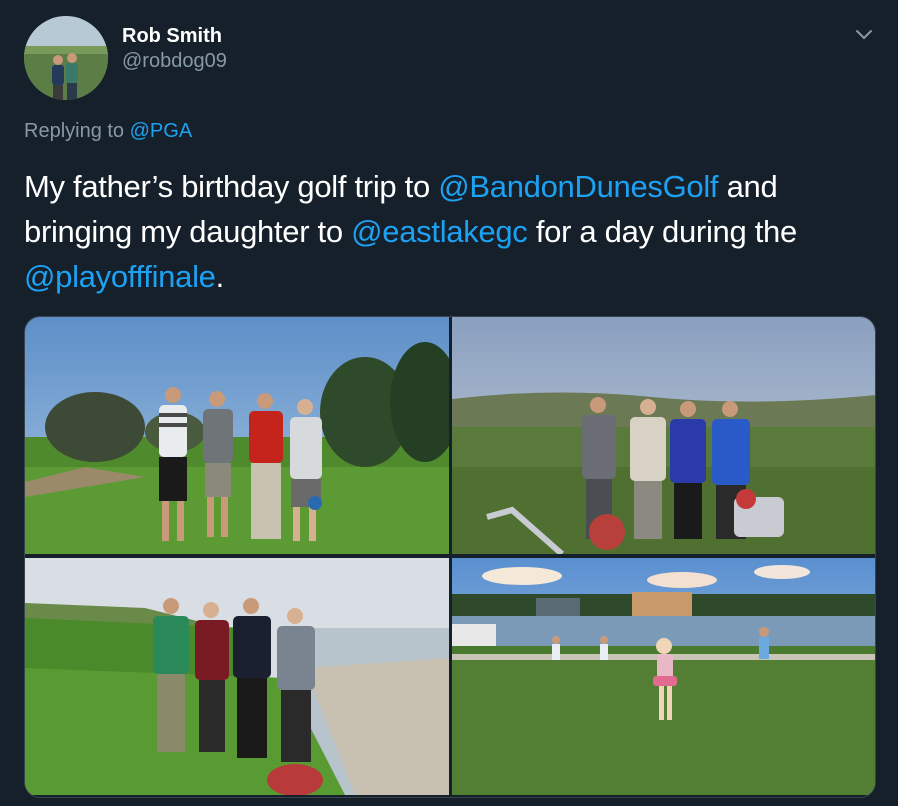 Image resolution: width=898 pixels, height=806 pixels. Describe the element at coordinates (439, 231) in the screenshot. I see `mention-link-eastlake: @eastlakegc` at that location.